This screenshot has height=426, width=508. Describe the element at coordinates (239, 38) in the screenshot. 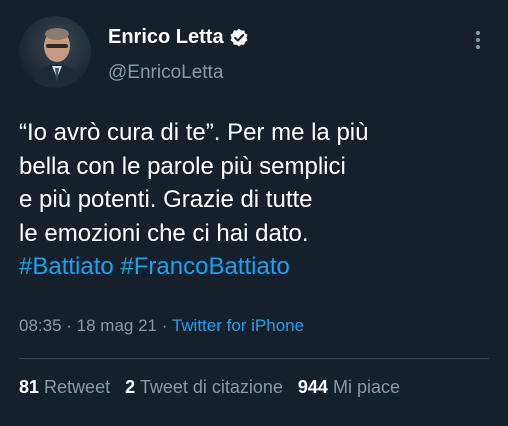

I see `verified-badge-icon` at that location.